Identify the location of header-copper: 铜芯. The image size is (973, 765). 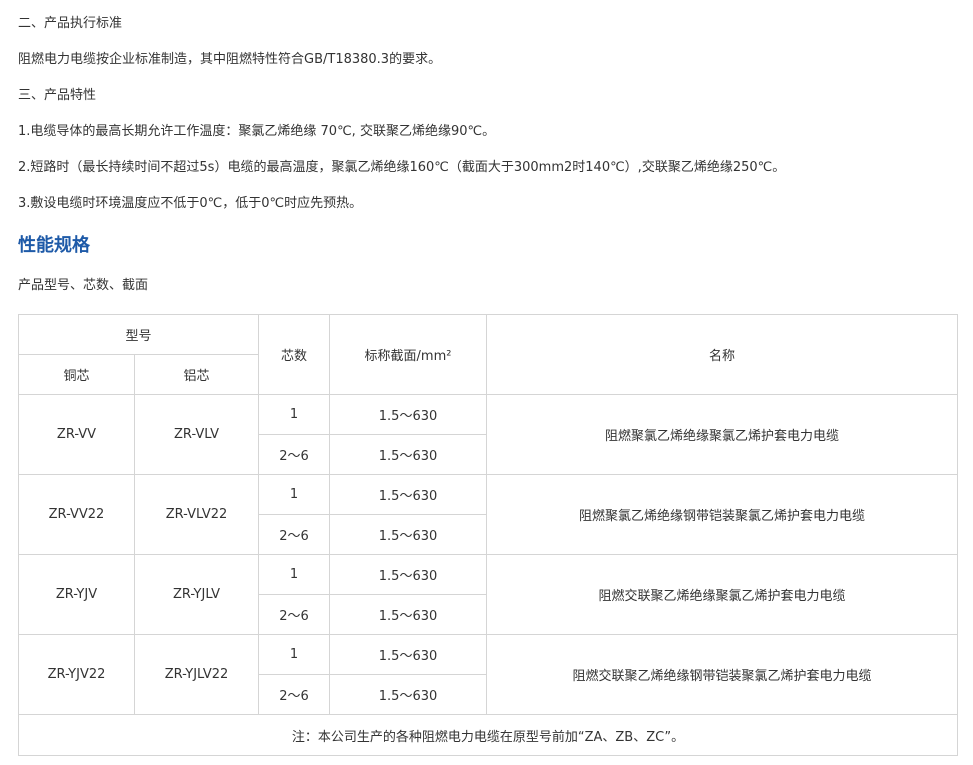
(76, 374).